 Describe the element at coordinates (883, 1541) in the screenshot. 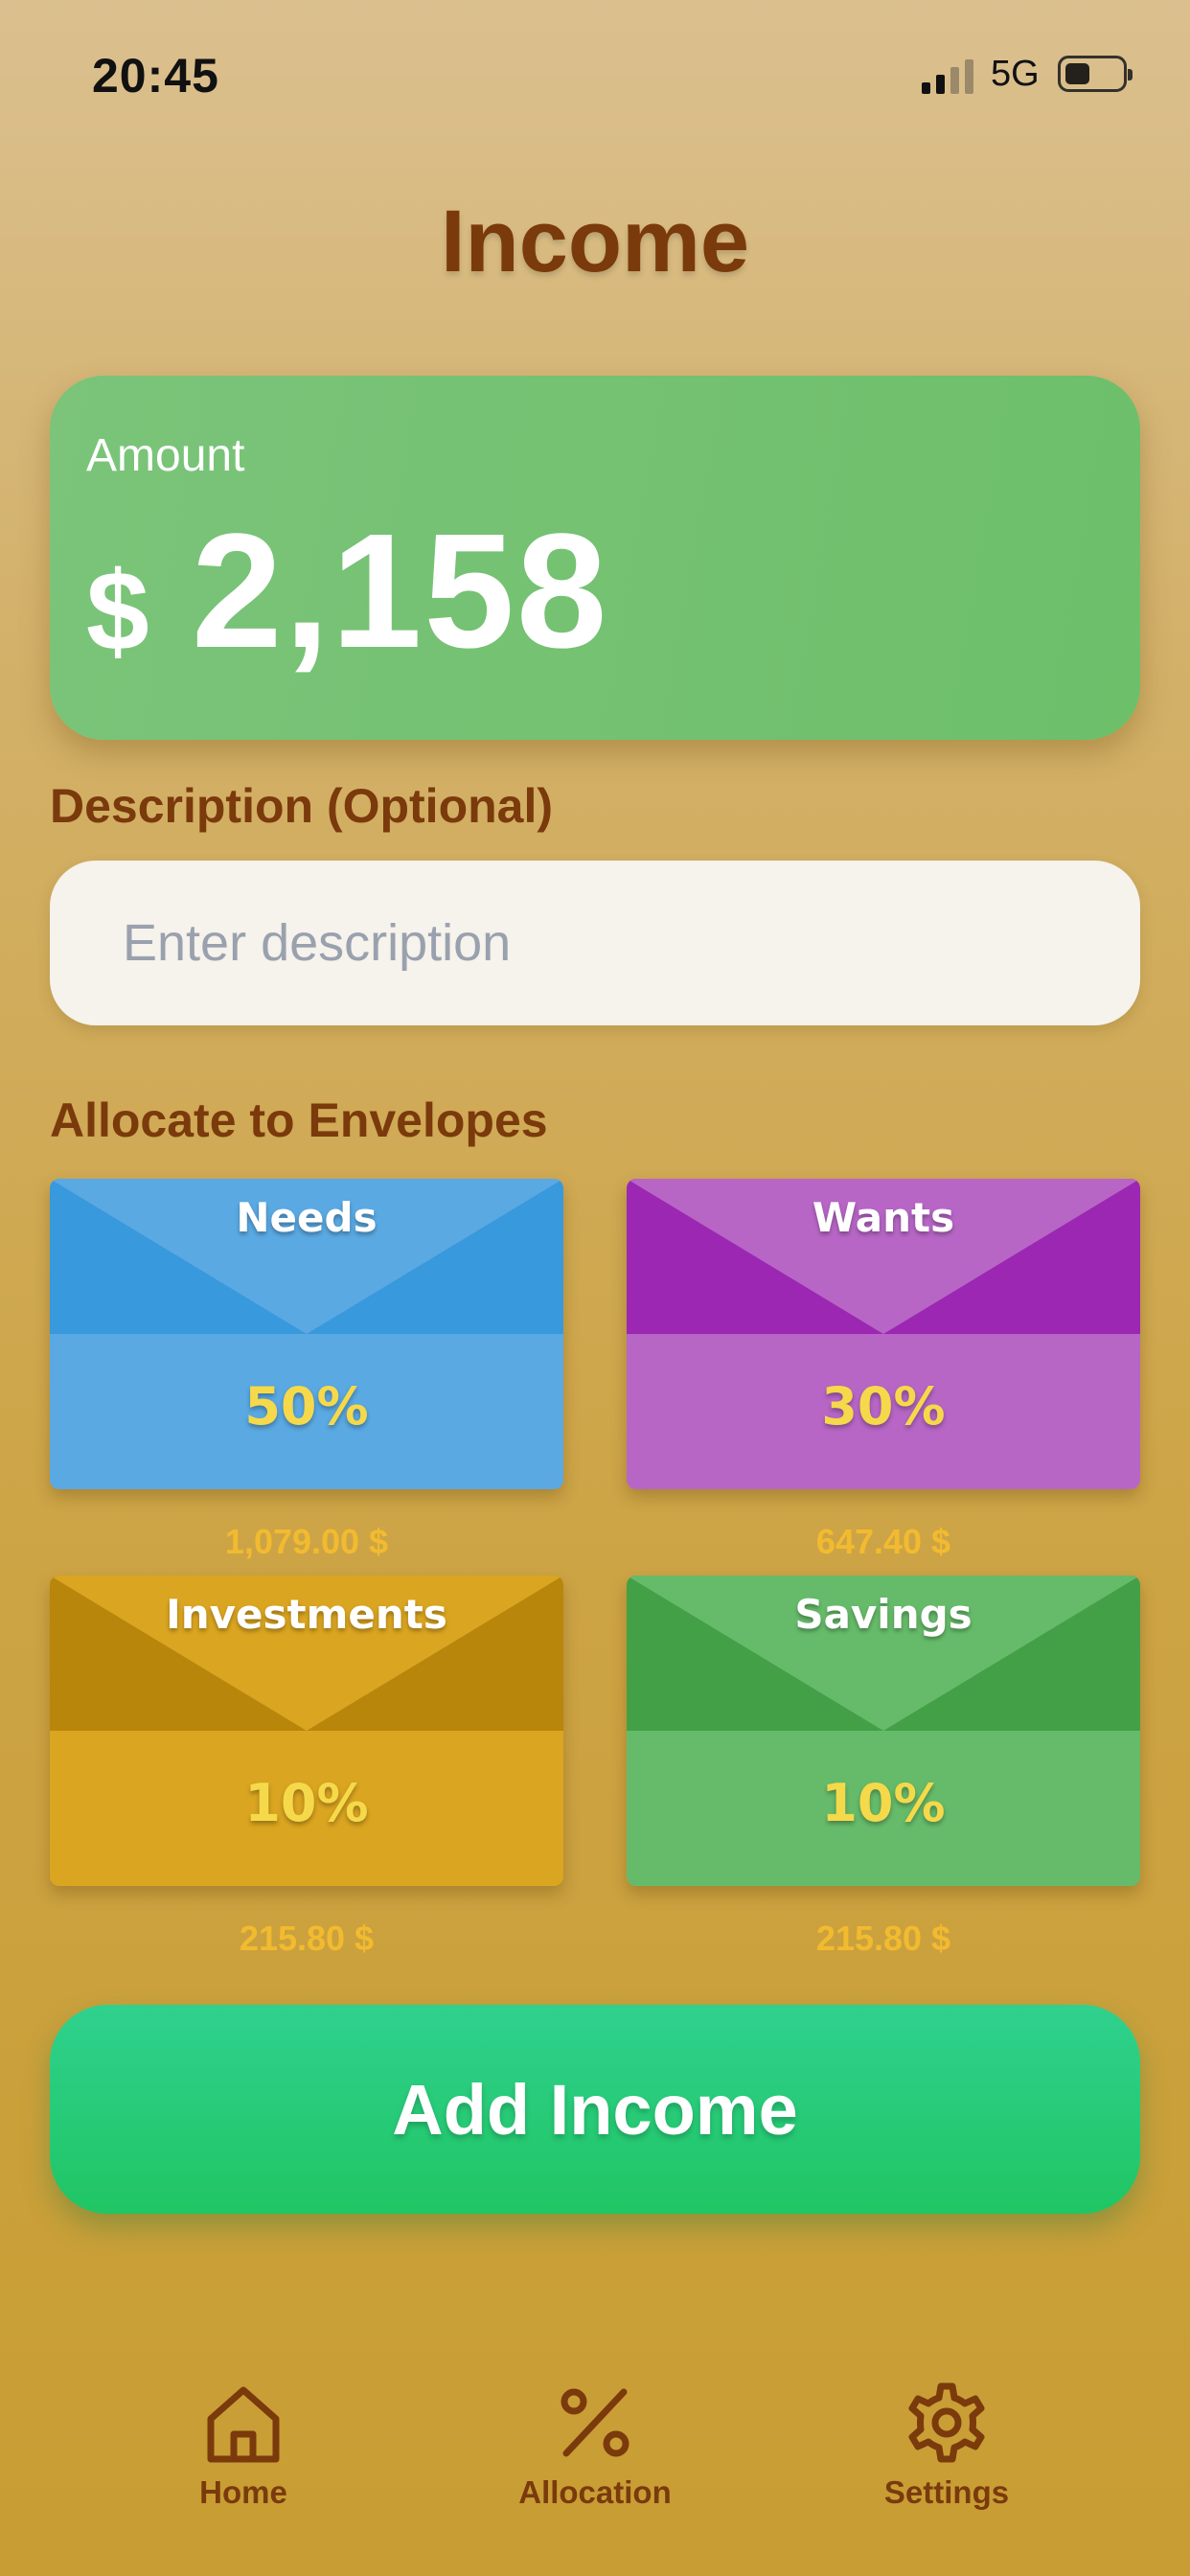

I see `envelope-amount-wants: 647.40 $` at that location.